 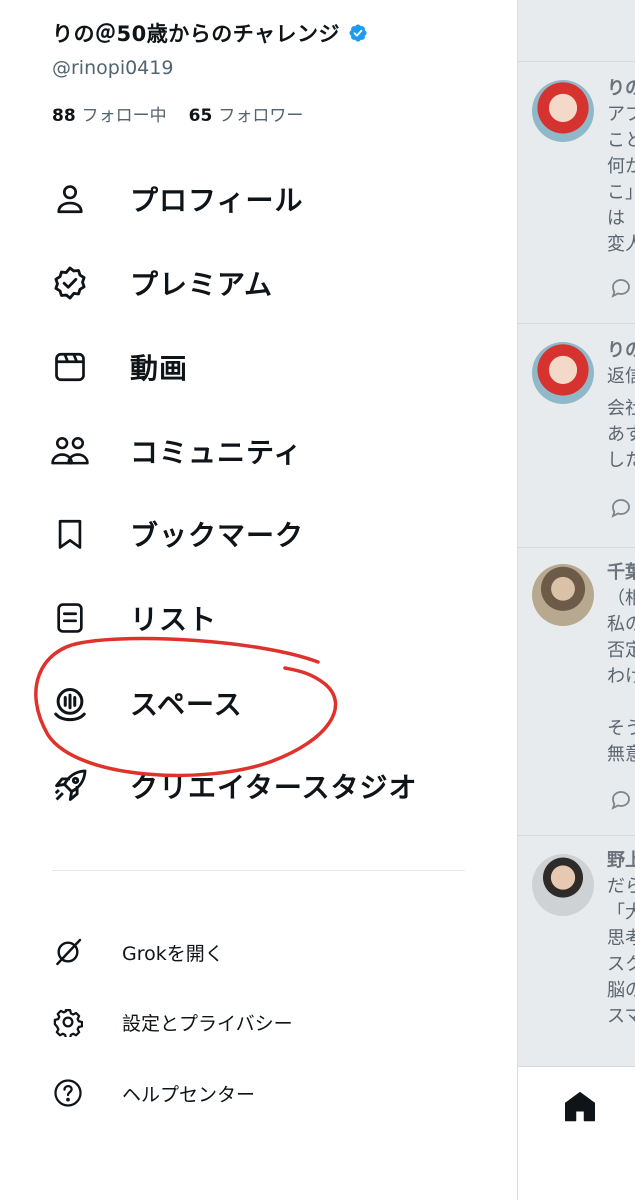 What do you see at coordinates (207, 1023) in the screenshot?
I see `menu-label-settings: 設定とプライバシー` at bounding box center [207, 1023].